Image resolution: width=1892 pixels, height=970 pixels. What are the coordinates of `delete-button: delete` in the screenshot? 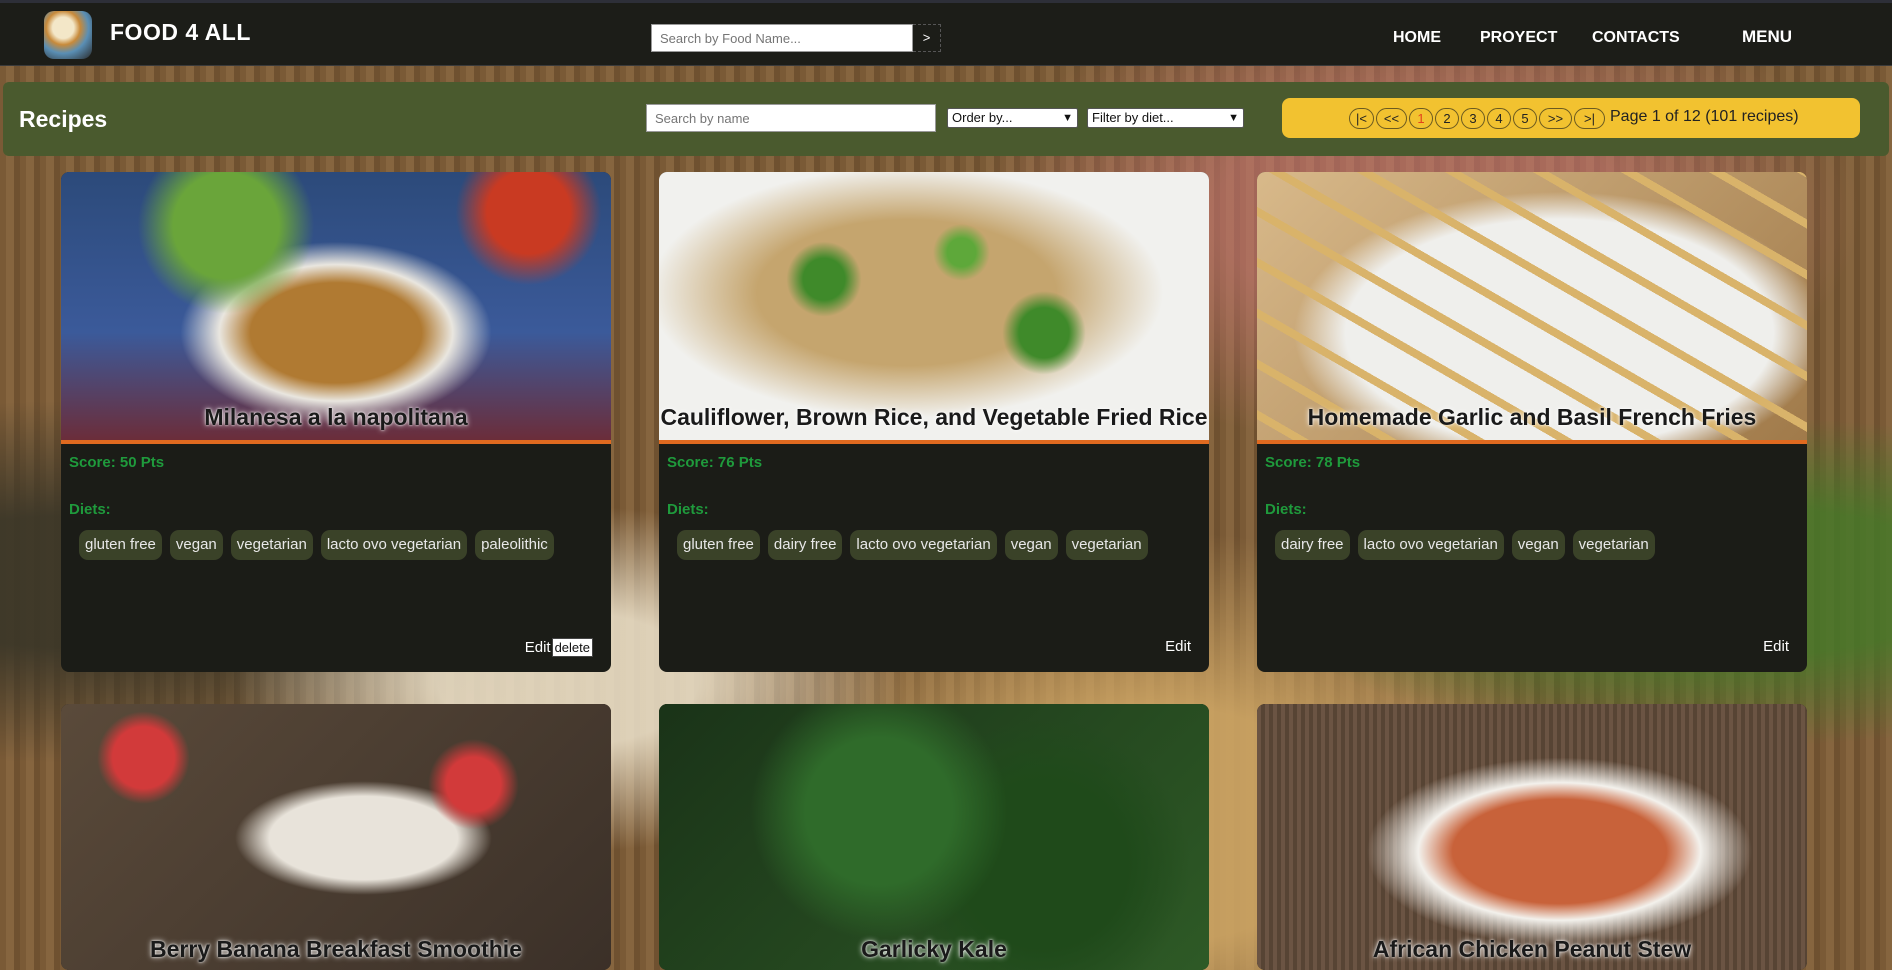 It's located at (572, 647).